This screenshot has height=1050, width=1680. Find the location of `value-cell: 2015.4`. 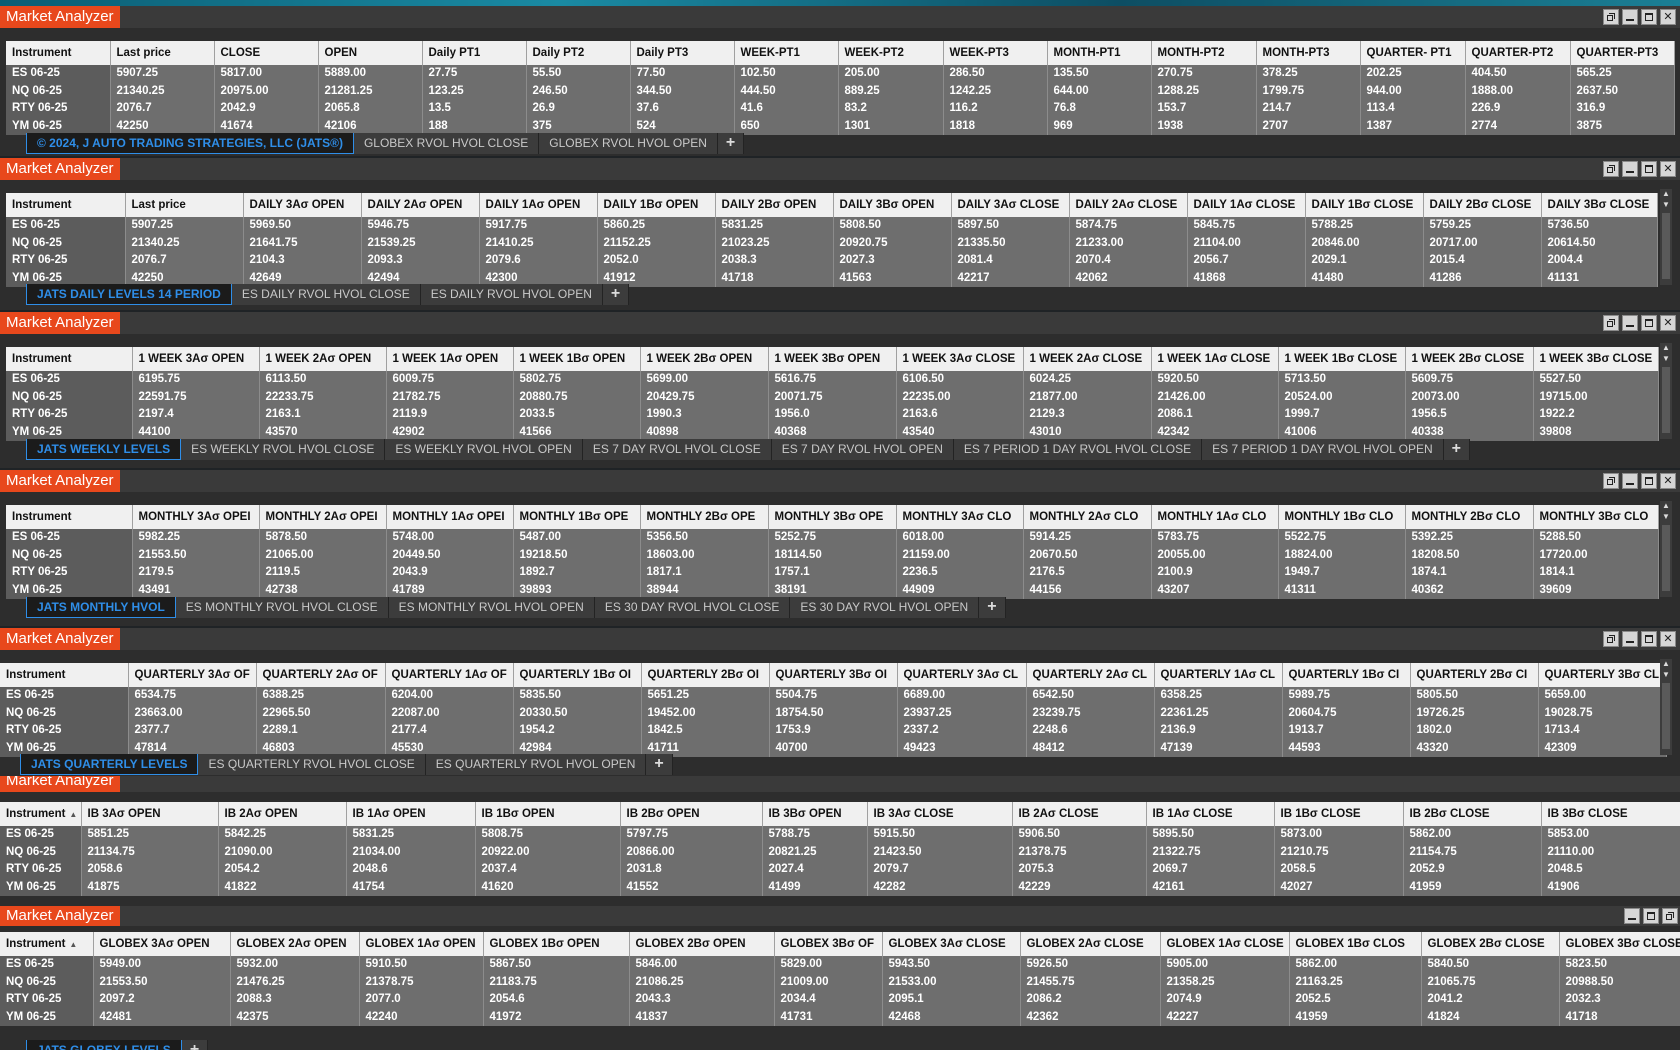

value-cell: 2015.4 is located at coordinates (1482, 261).